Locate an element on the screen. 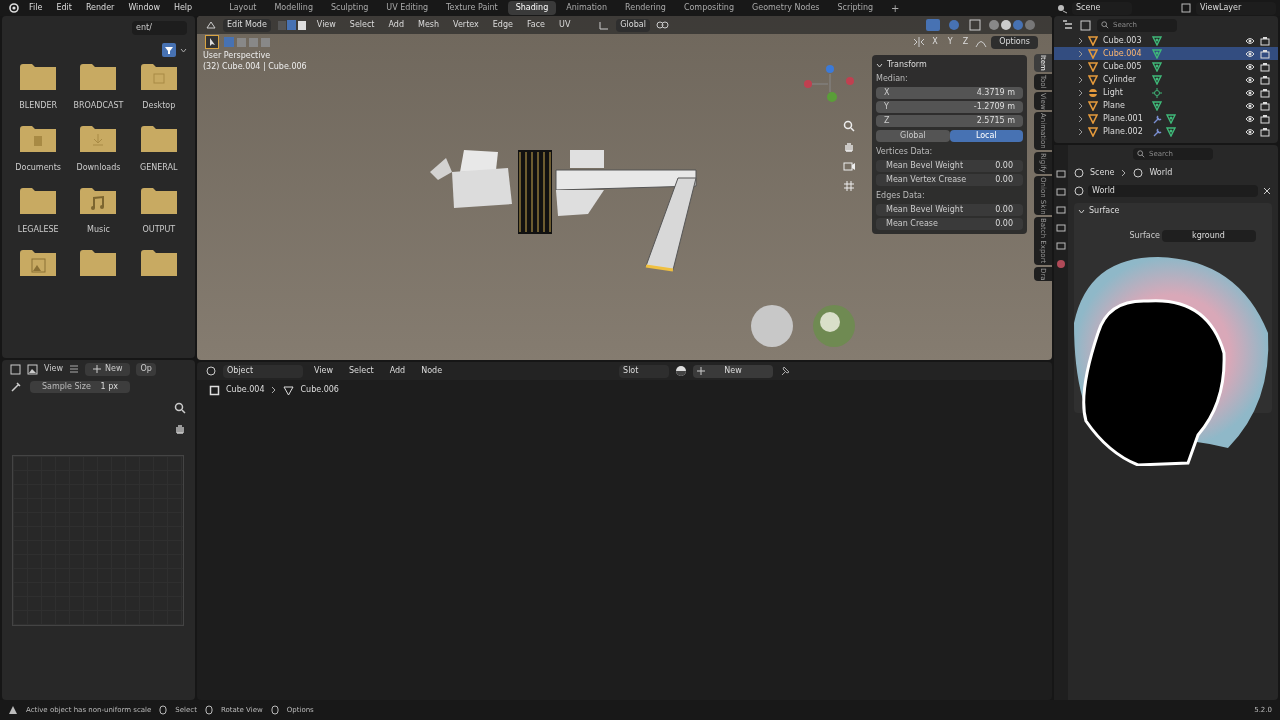 The image size is (1280, 720). outliner-row: Light is located at coordinates (1166, 92).